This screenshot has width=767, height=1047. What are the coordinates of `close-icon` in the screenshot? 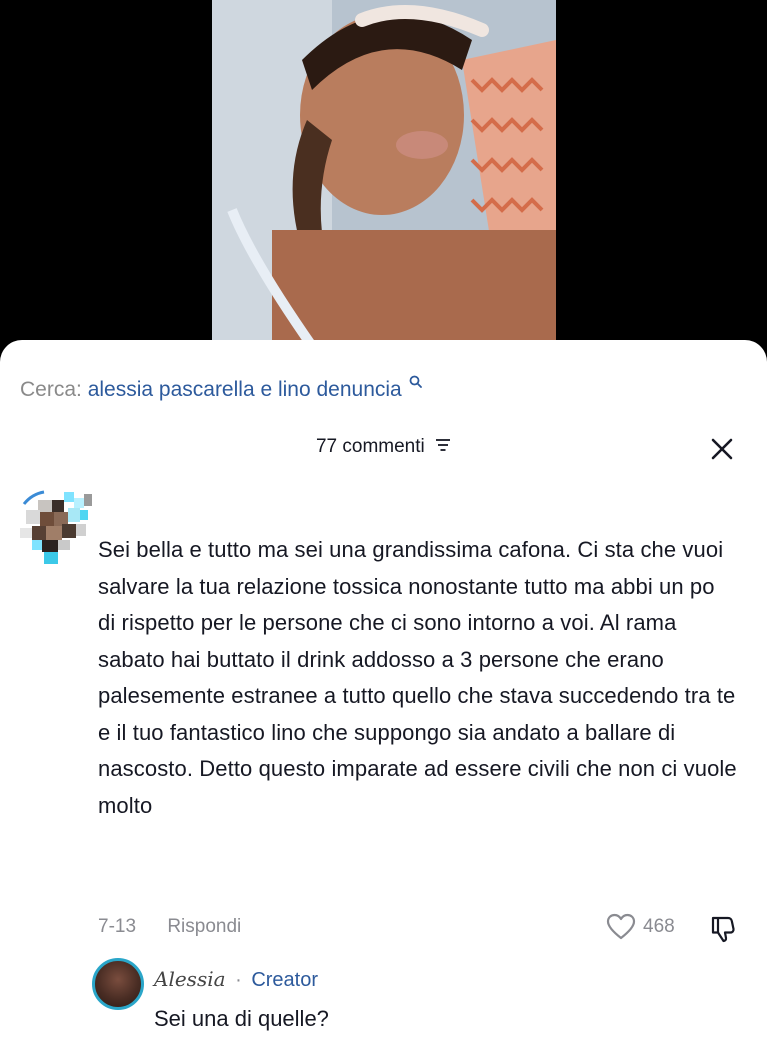 It's located at (722, 449).